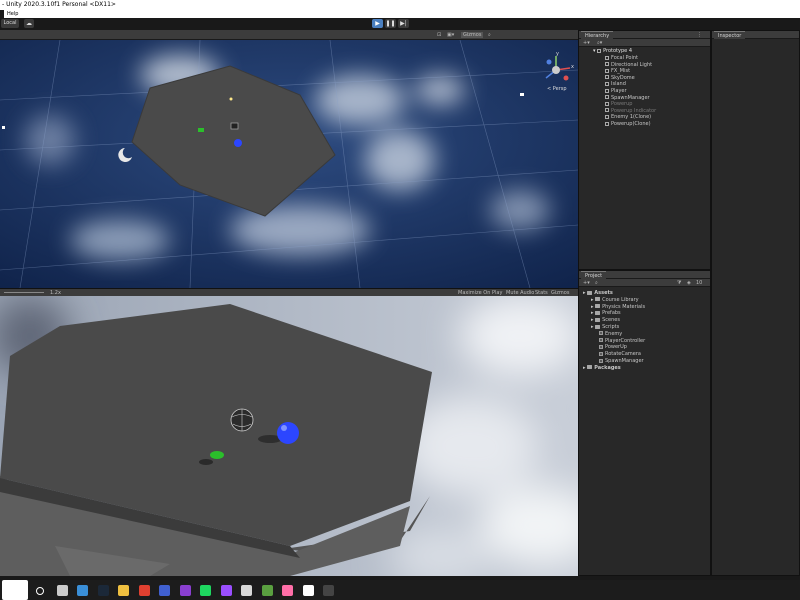  I want to click on filter-icon: ⧩, so click(679, 283).